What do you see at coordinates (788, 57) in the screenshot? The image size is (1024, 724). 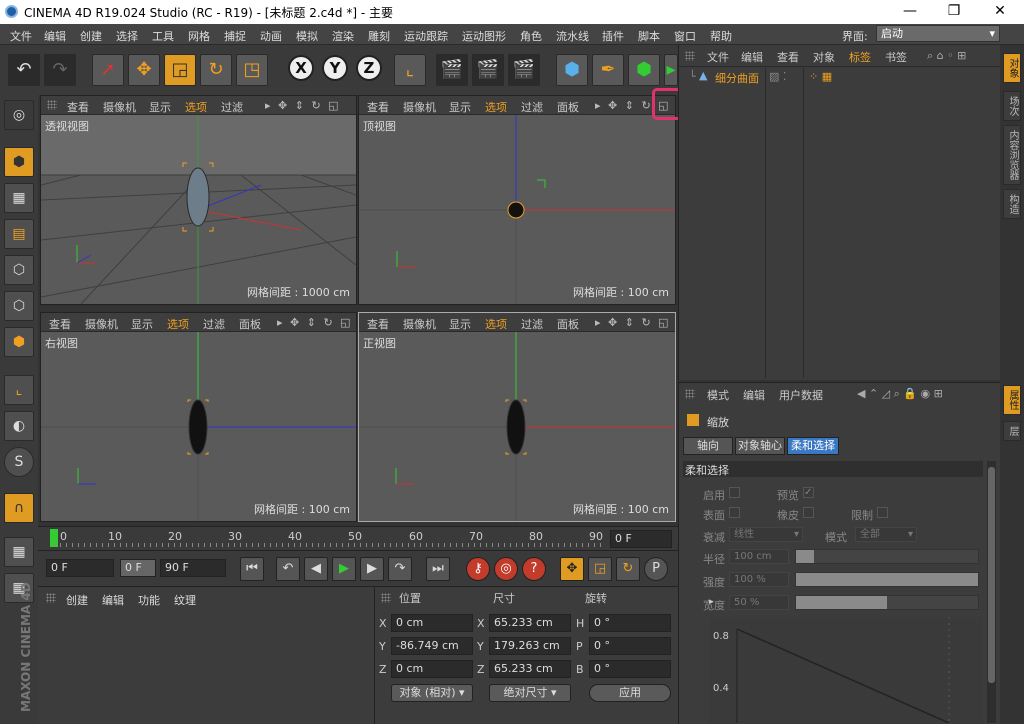 I see `object-menu-view: 查看` at bounding box center [788, 57].